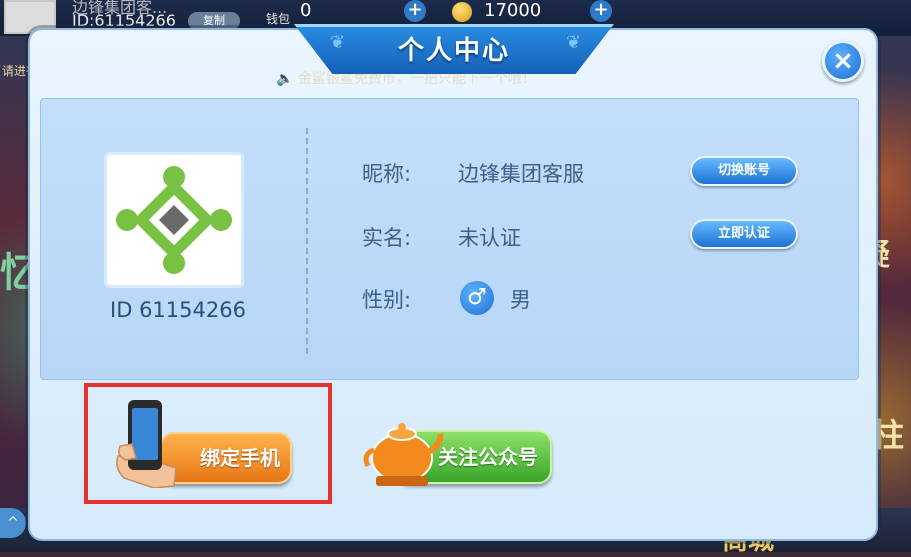 The width and height of the screenshot is (911, 557). I want to click on add-gold-button: +, so click(601, 11).